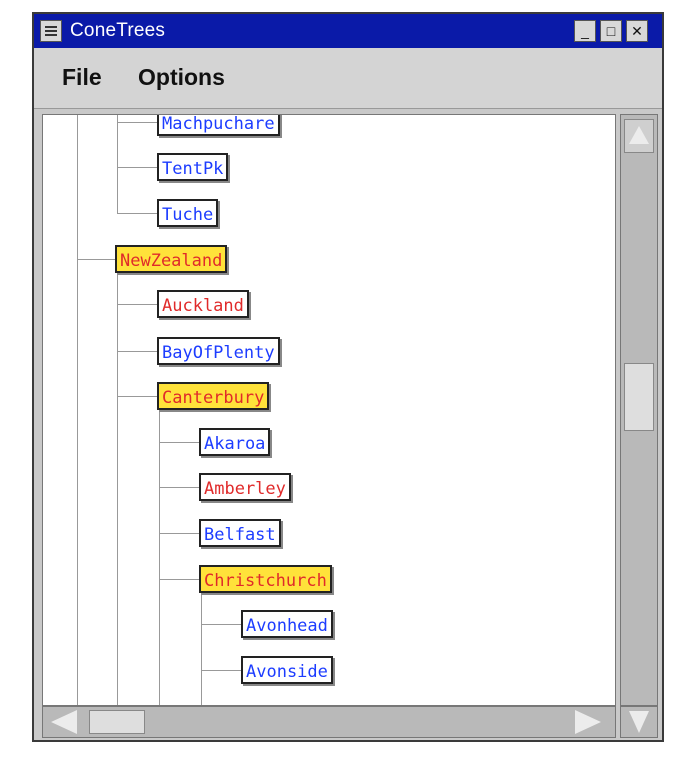 The image size is (675, 757). I want to click on system-menu-icon, so click(51, 31).